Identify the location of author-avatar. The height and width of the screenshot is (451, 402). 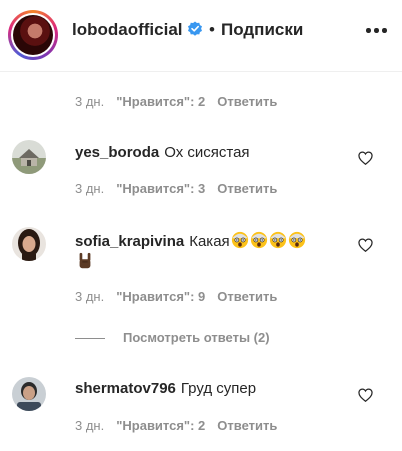
(33, 35).